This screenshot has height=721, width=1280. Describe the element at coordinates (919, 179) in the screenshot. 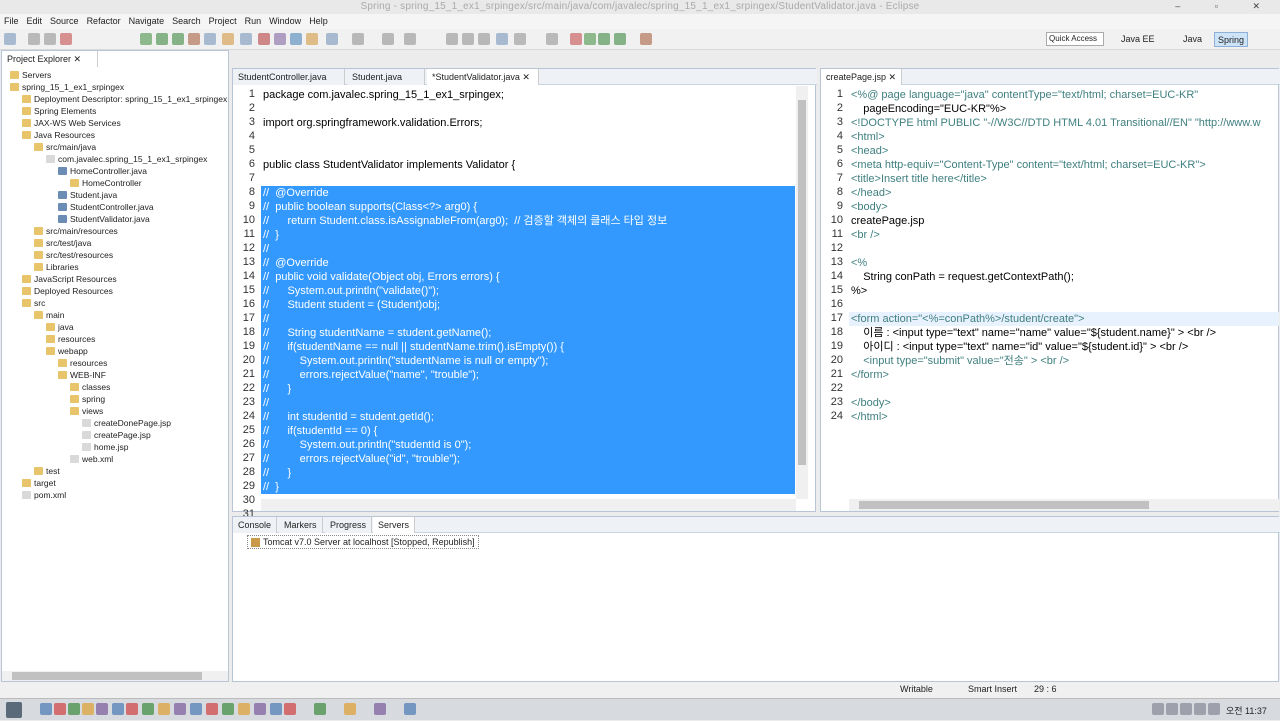

I see `code-line: <title>Insert title here</title>` at that location.